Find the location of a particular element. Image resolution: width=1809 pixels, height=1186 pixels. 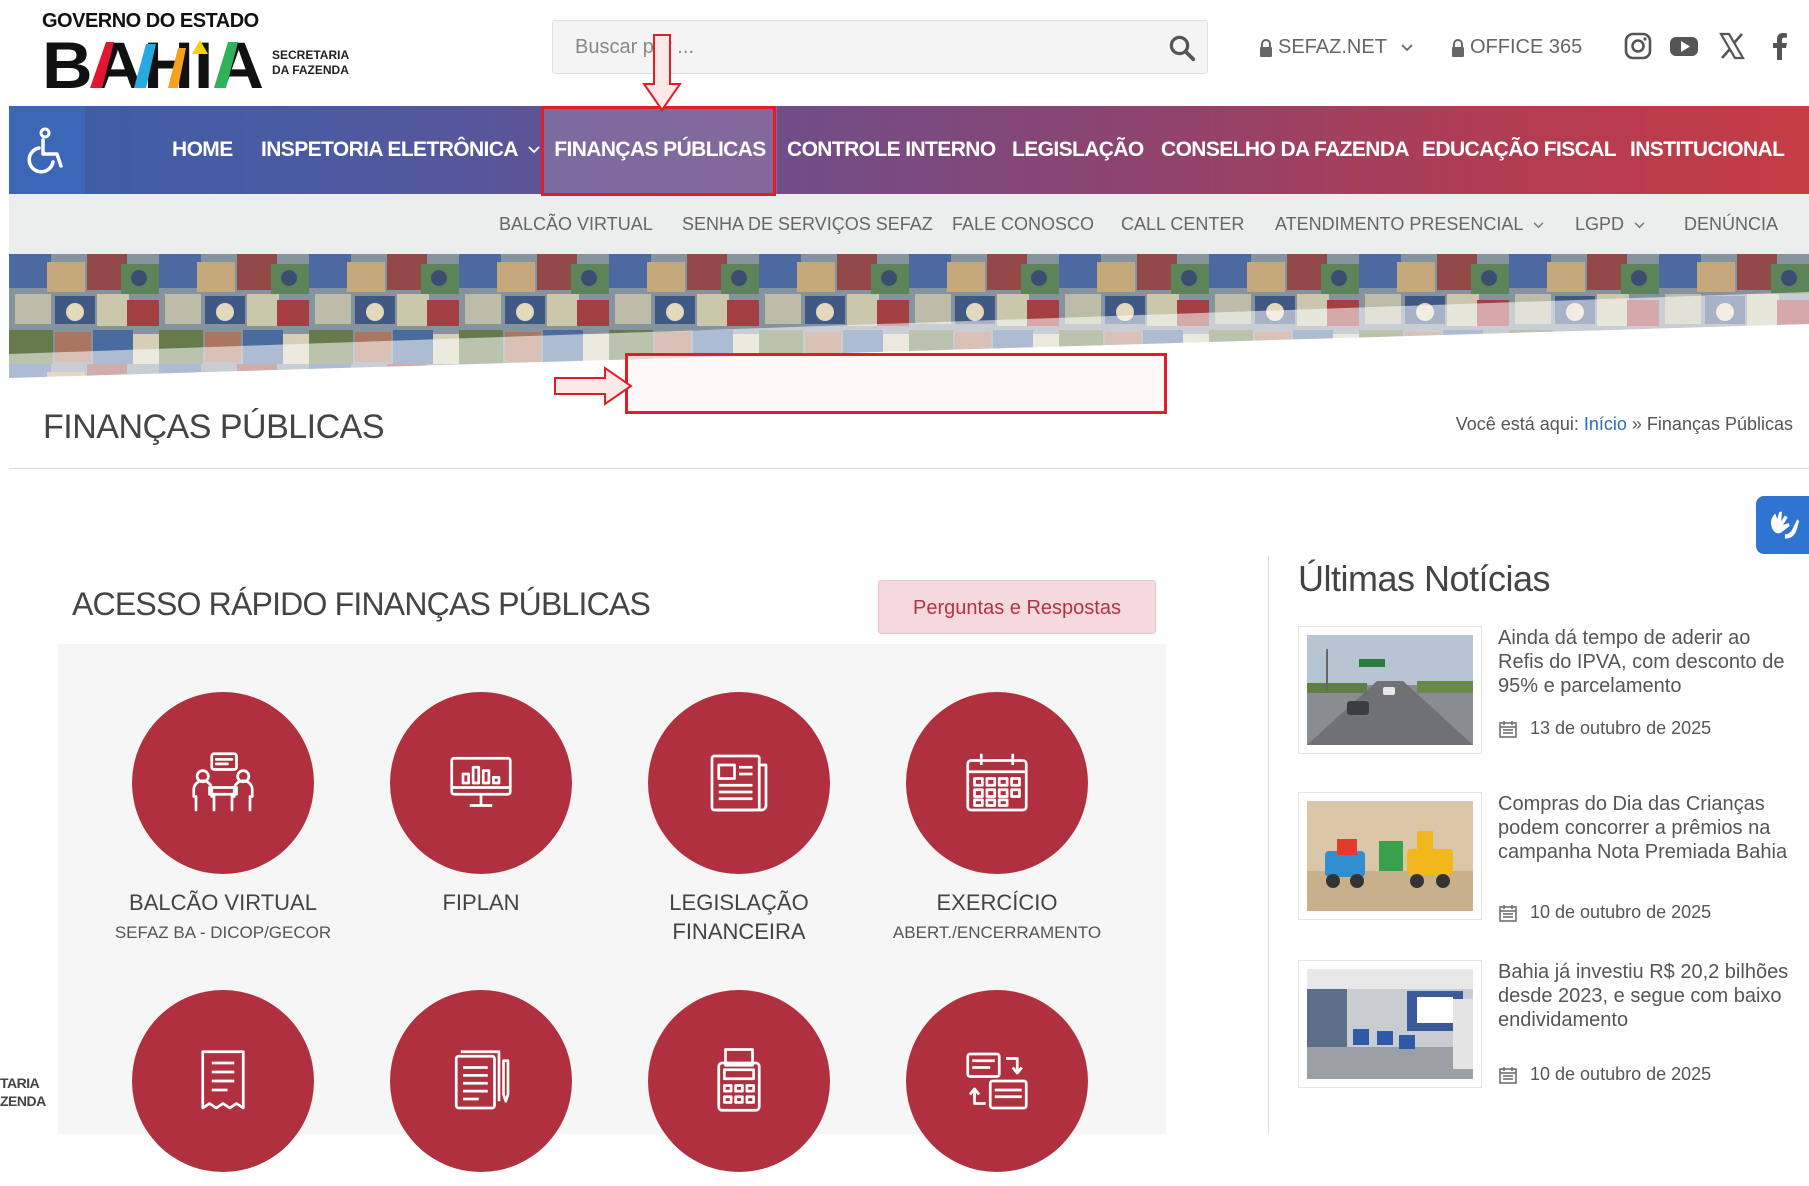

quick-access-balcao-virtual: BALCÃO VIRTUAL SEFAZ BA - DICOP/GECOR is located at coordinates (223, 817).